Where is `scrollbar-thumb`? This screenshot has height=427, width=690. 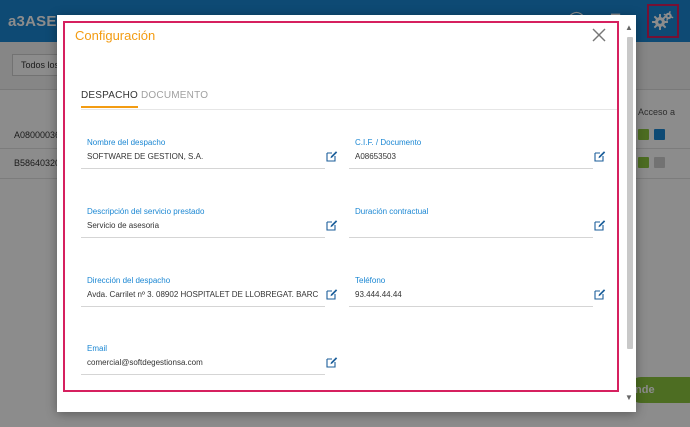
scrollbar-thumb is located at coordinates (630, 193).